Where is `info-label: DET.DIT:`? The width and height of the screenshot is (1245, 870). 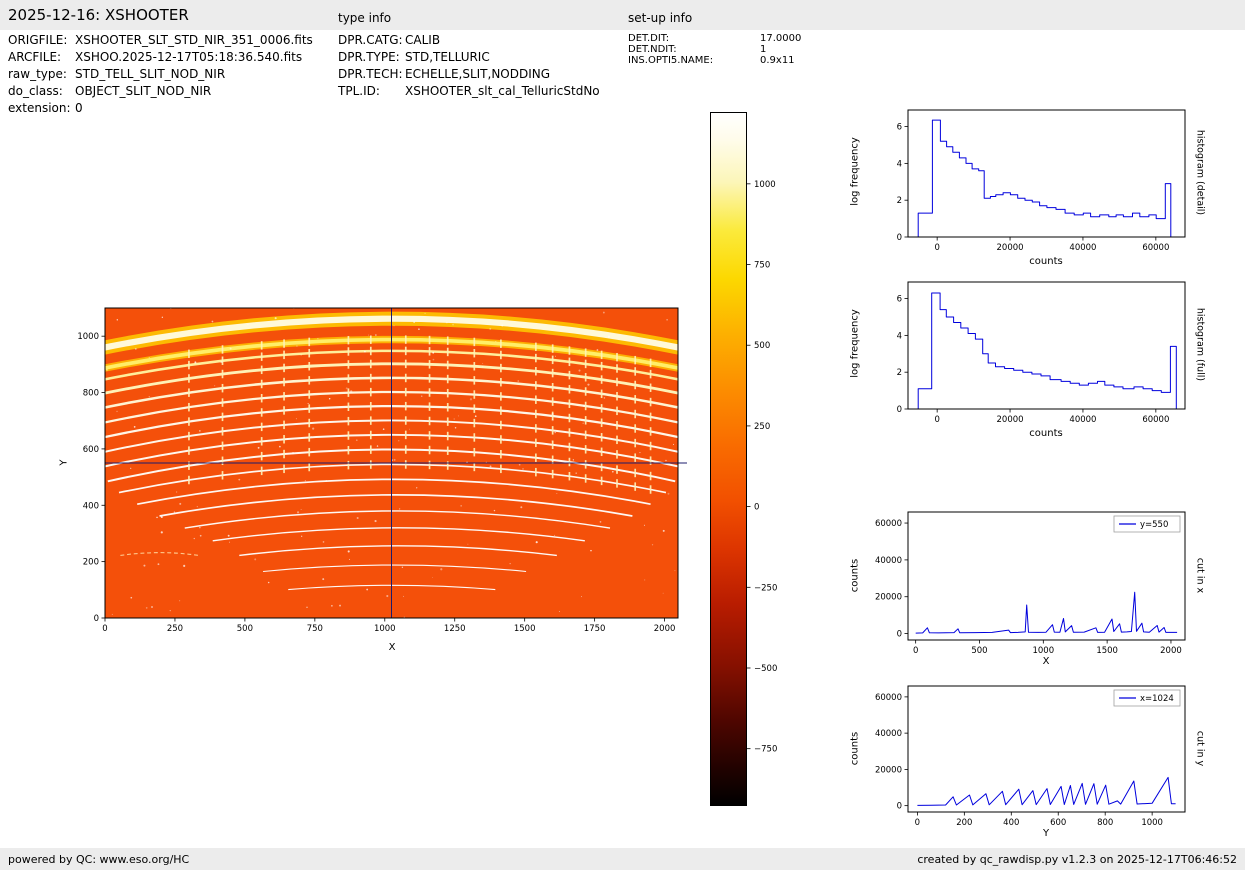
info-label: DET.DIT: is located at coordinates (649, 38).